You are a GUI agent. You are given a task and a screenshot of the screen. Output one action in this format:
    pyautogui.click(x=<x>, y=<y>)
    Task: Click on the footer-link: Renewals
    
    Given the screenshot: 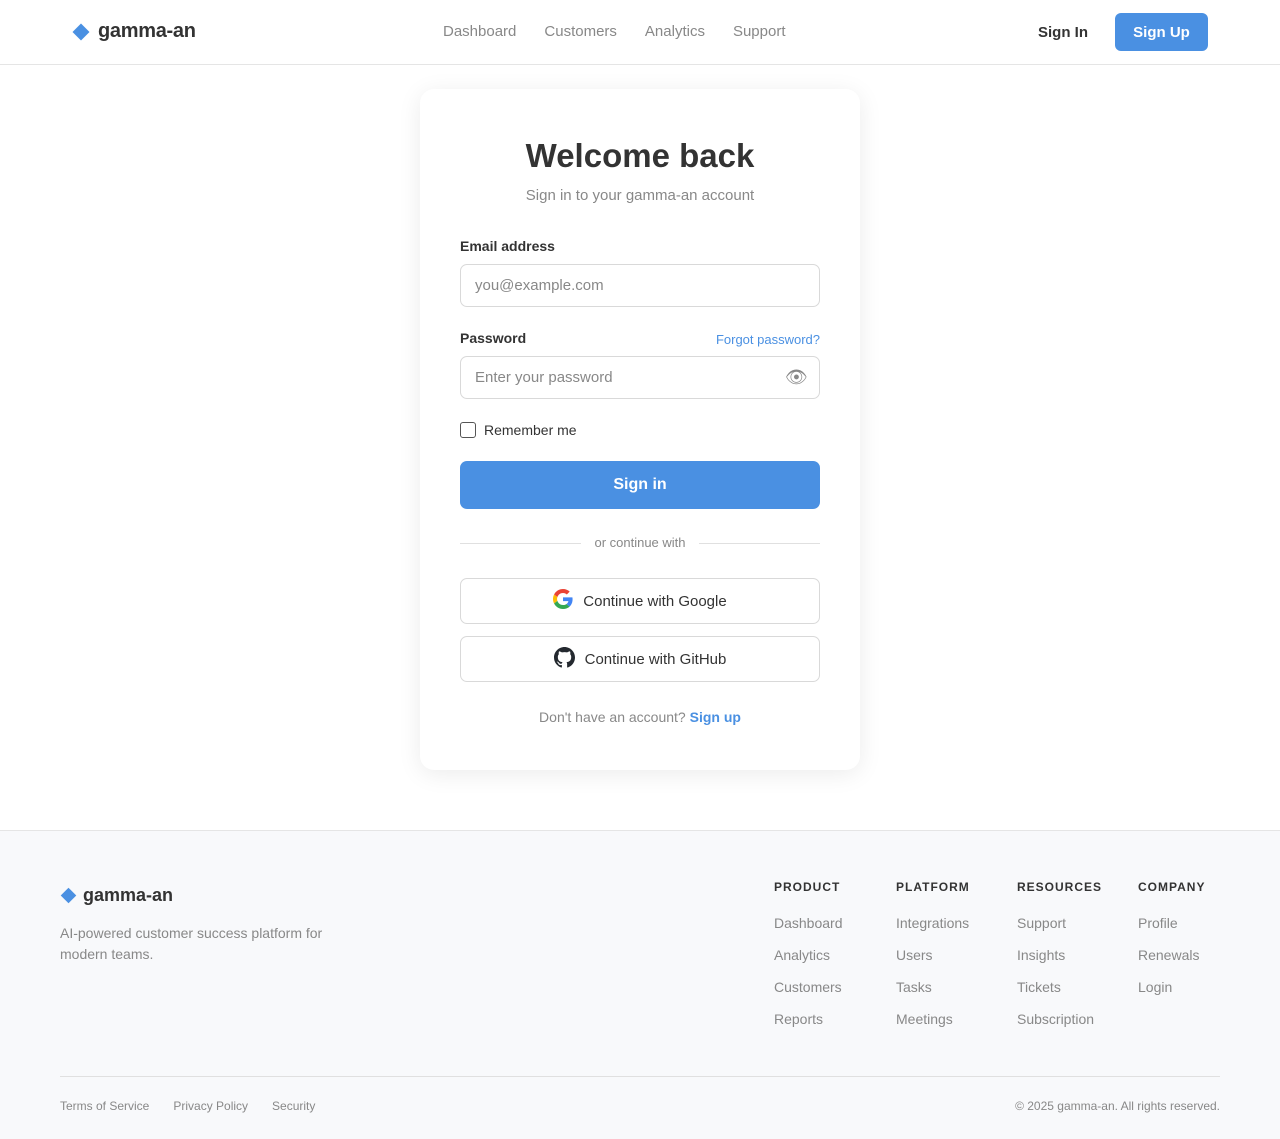 What is the action you would take?
    pyautogui.click(x=1171, y=955)
    